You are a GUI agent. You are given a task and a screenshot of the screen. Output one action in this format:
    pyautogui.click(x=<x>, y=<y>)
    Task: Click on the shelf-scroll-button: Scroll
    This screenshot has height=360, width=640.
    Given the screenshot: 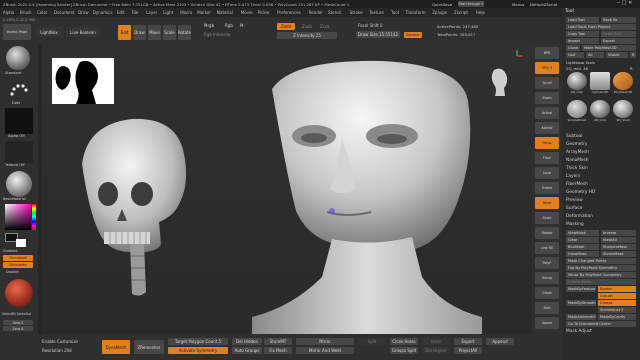 What is the action you would take?
    pyautogui.click(x=547, y=83)
    